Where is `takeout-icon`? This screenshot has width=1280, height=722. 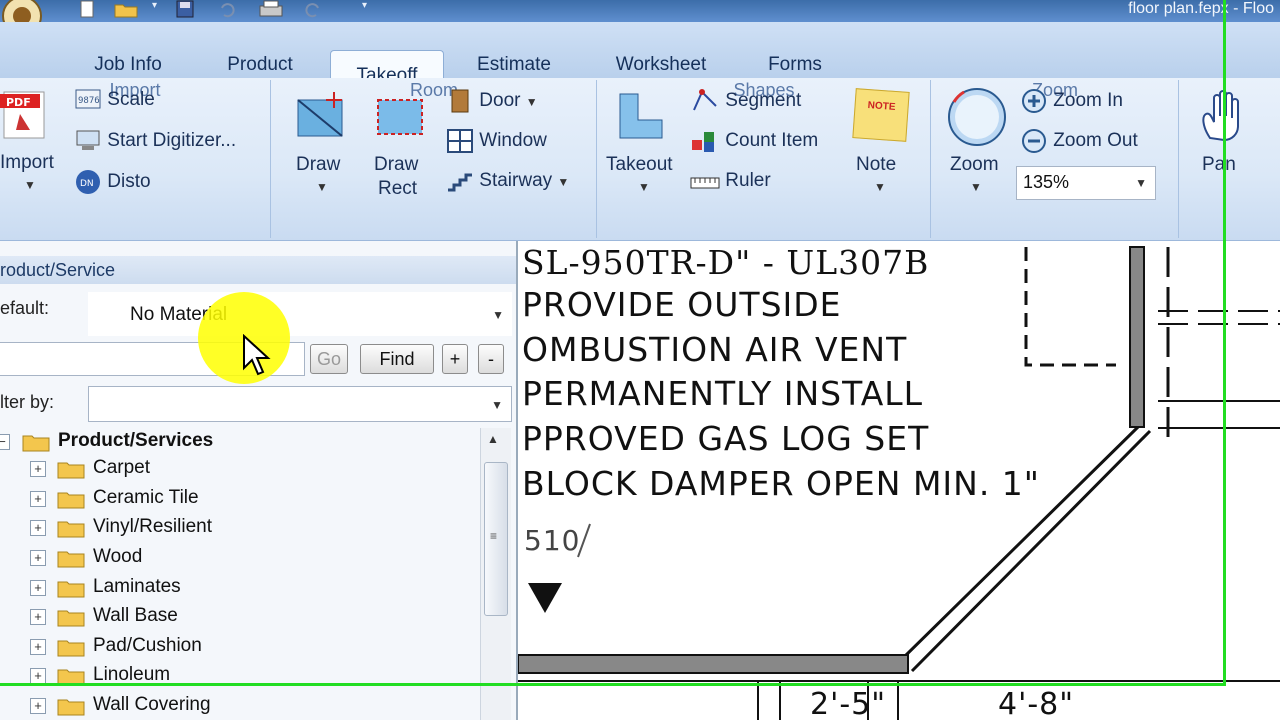 takeout-icon is located at coordinates (641, 116).